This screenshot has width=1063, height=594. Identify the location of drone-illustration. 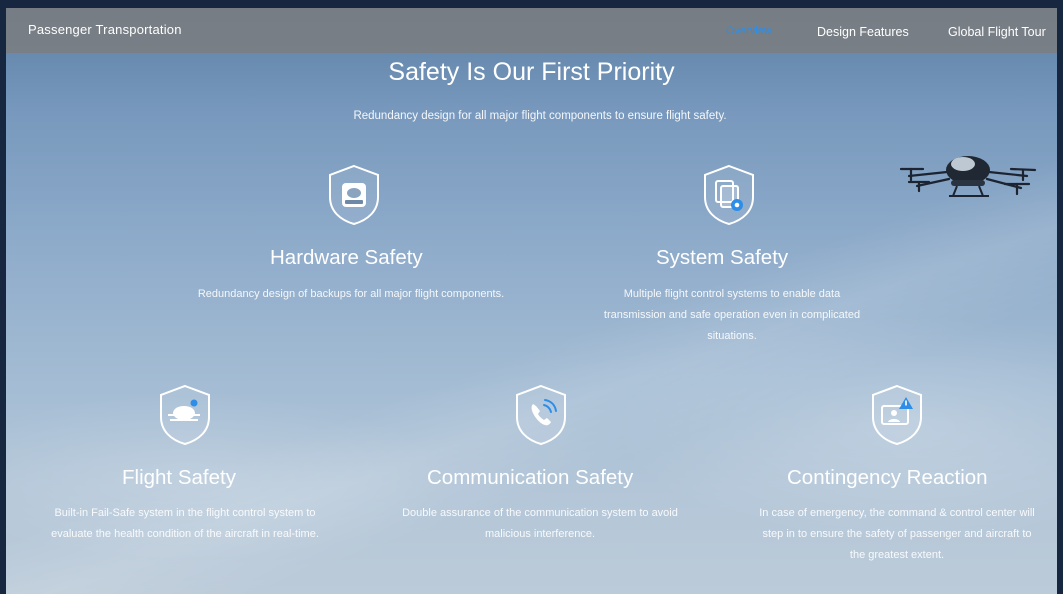
(968, 176).